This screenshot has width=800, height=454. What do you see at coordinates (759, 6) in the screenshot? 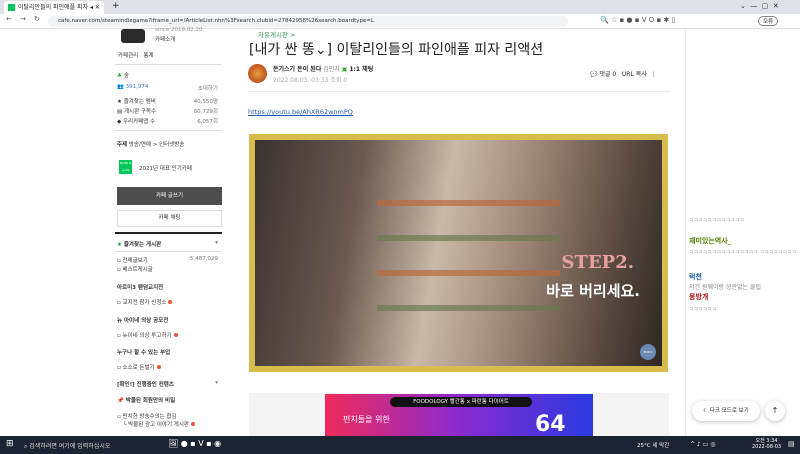
I see `window-controls: ⌄ — ▢ ✕` at bounding box center [759, 6].